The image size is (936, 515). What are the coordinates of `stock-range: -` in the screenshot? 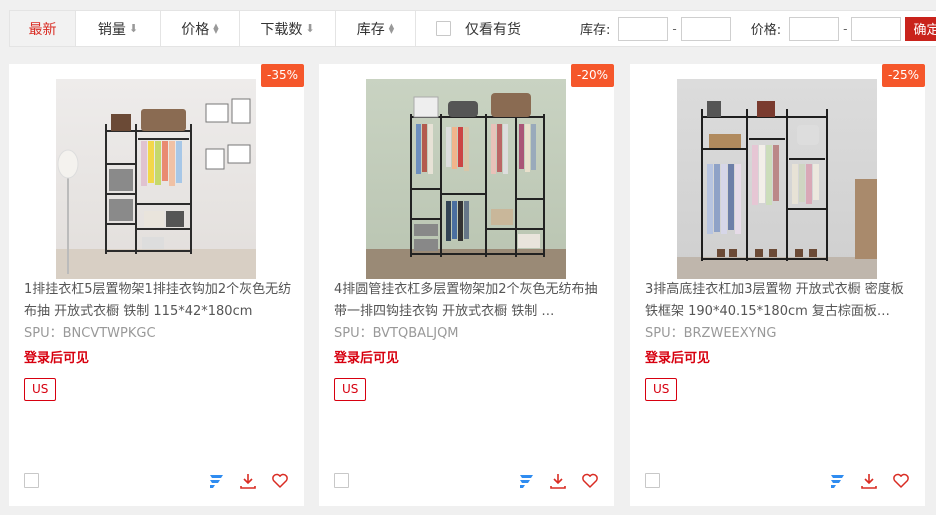 It's located at (674, 28).